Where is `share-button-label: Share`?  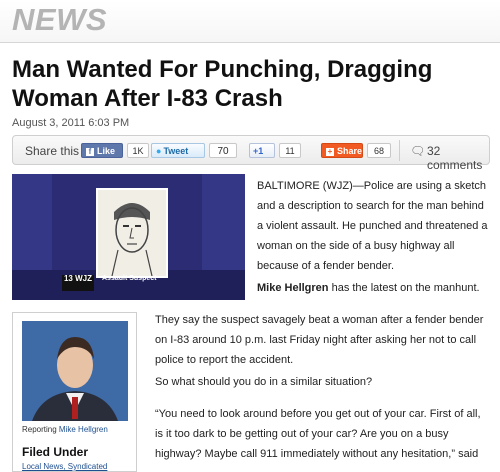 share-button-label: Share is located at coordinates (350, 151).